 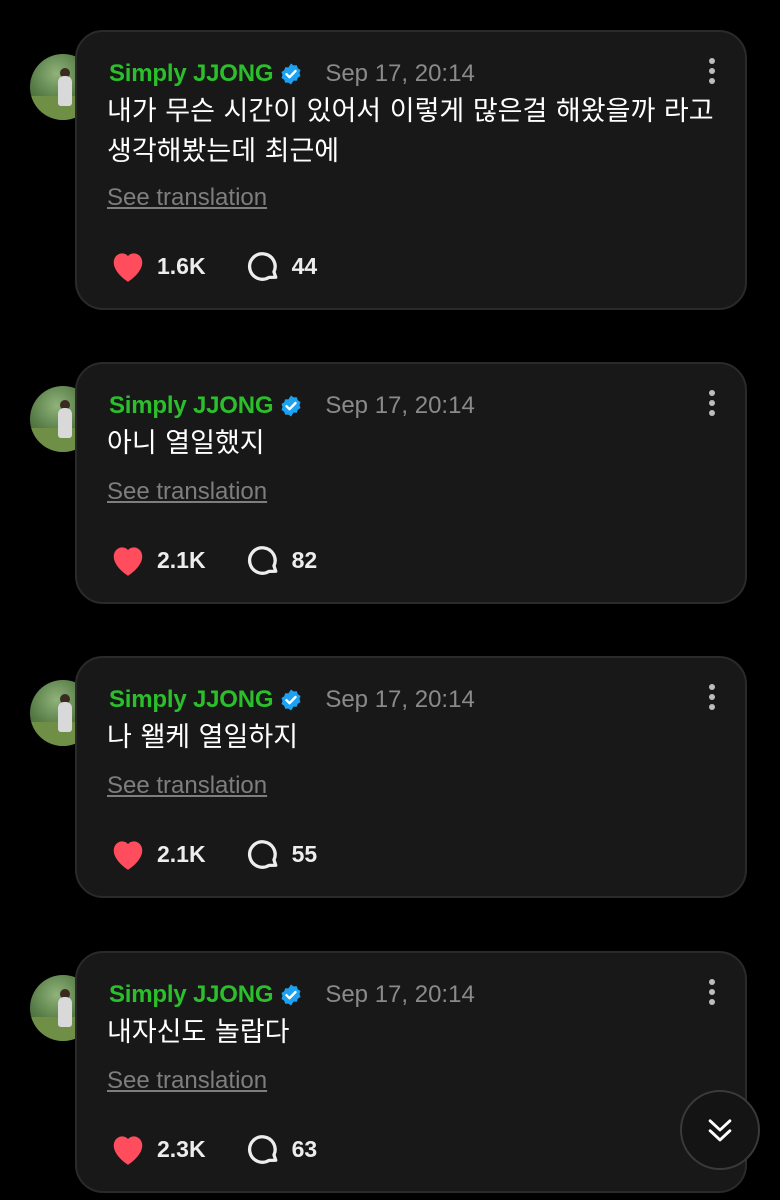 I want to click on reply-button: 55, so click(x=281, y=854).